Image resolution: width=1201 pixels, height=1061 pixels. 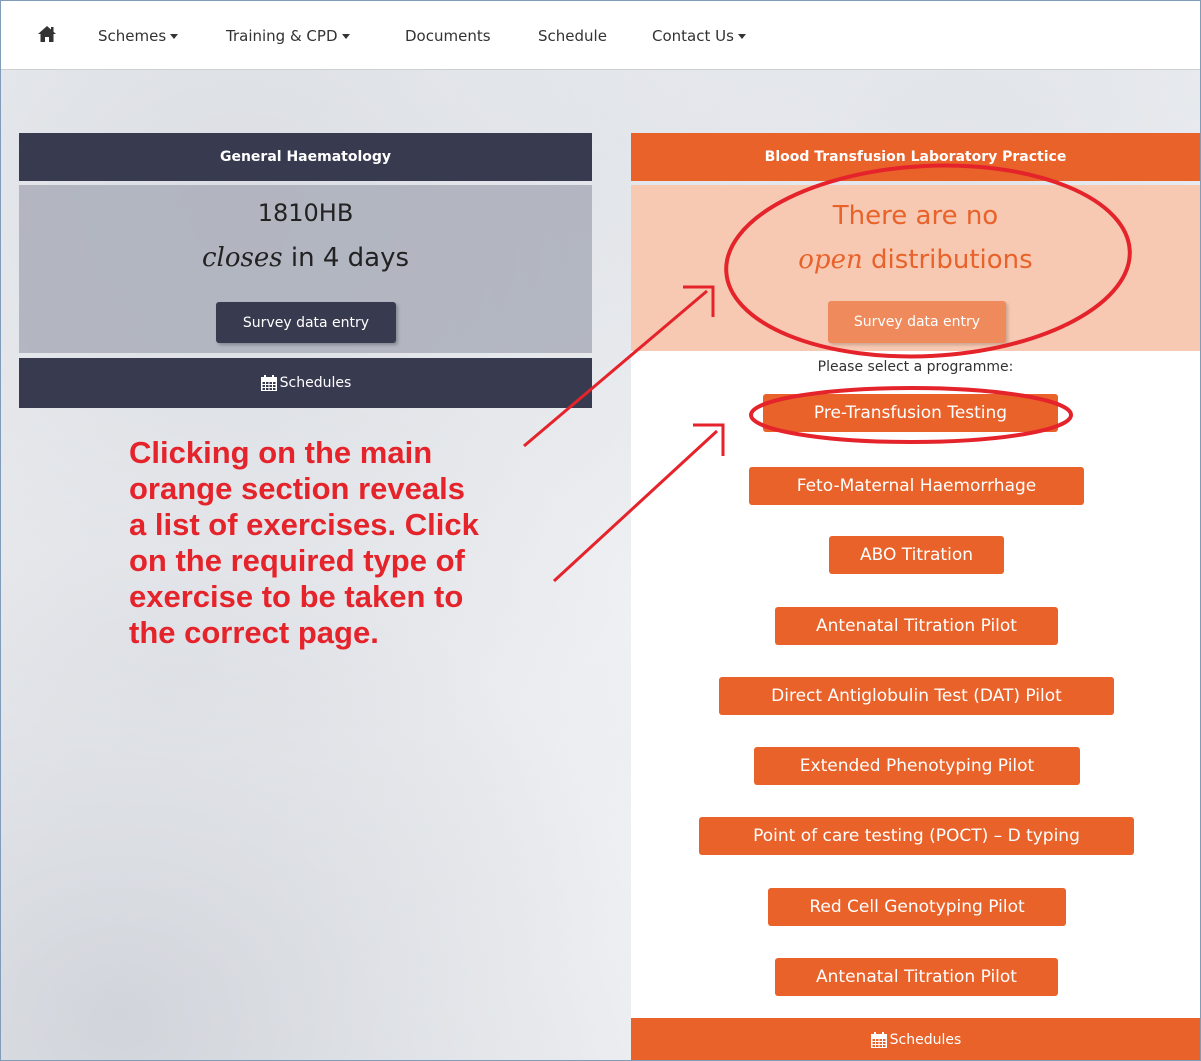 I want to click on general-haematology-header: General Haematology, so click(x=305, y=157).